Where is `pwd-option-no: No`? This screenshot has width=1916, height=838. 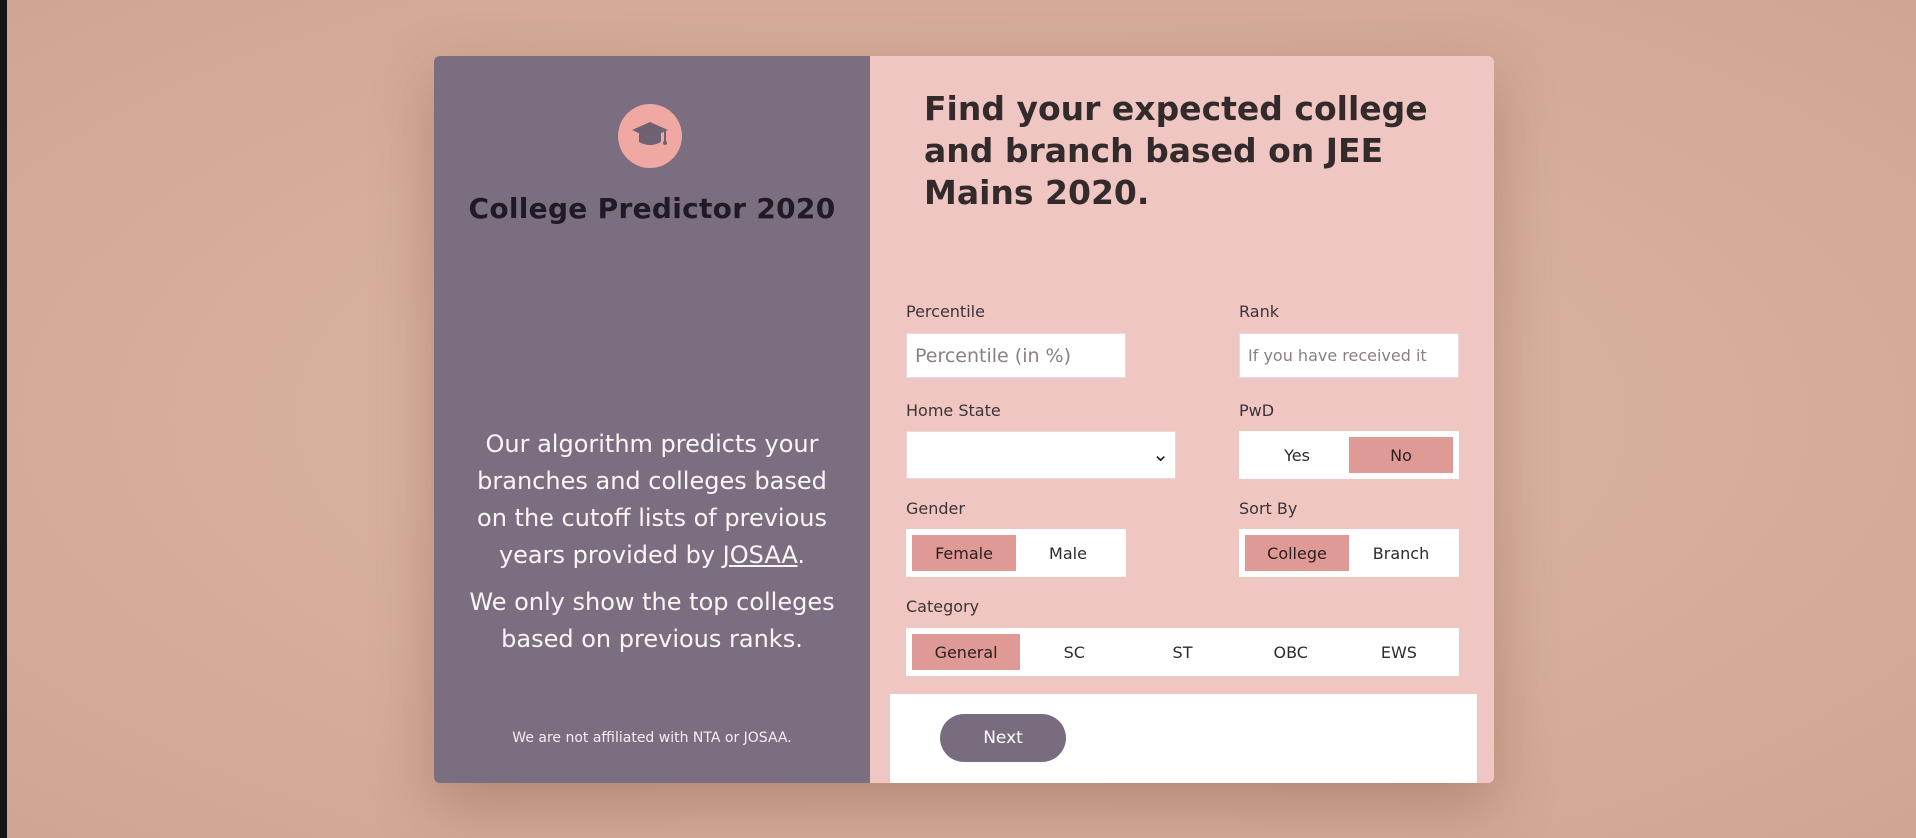
pwd-option-no: No is located at coordinates (1401, 455).